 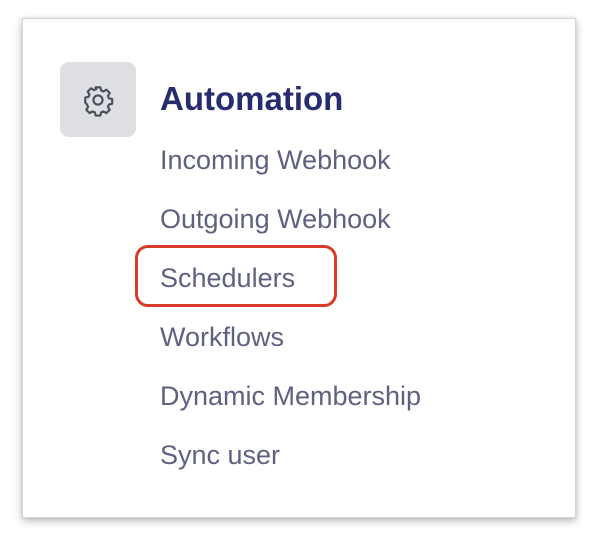 I want to click on menu-item-dynamic-membership: Dynamic Membership, so click(x=290, y=396).